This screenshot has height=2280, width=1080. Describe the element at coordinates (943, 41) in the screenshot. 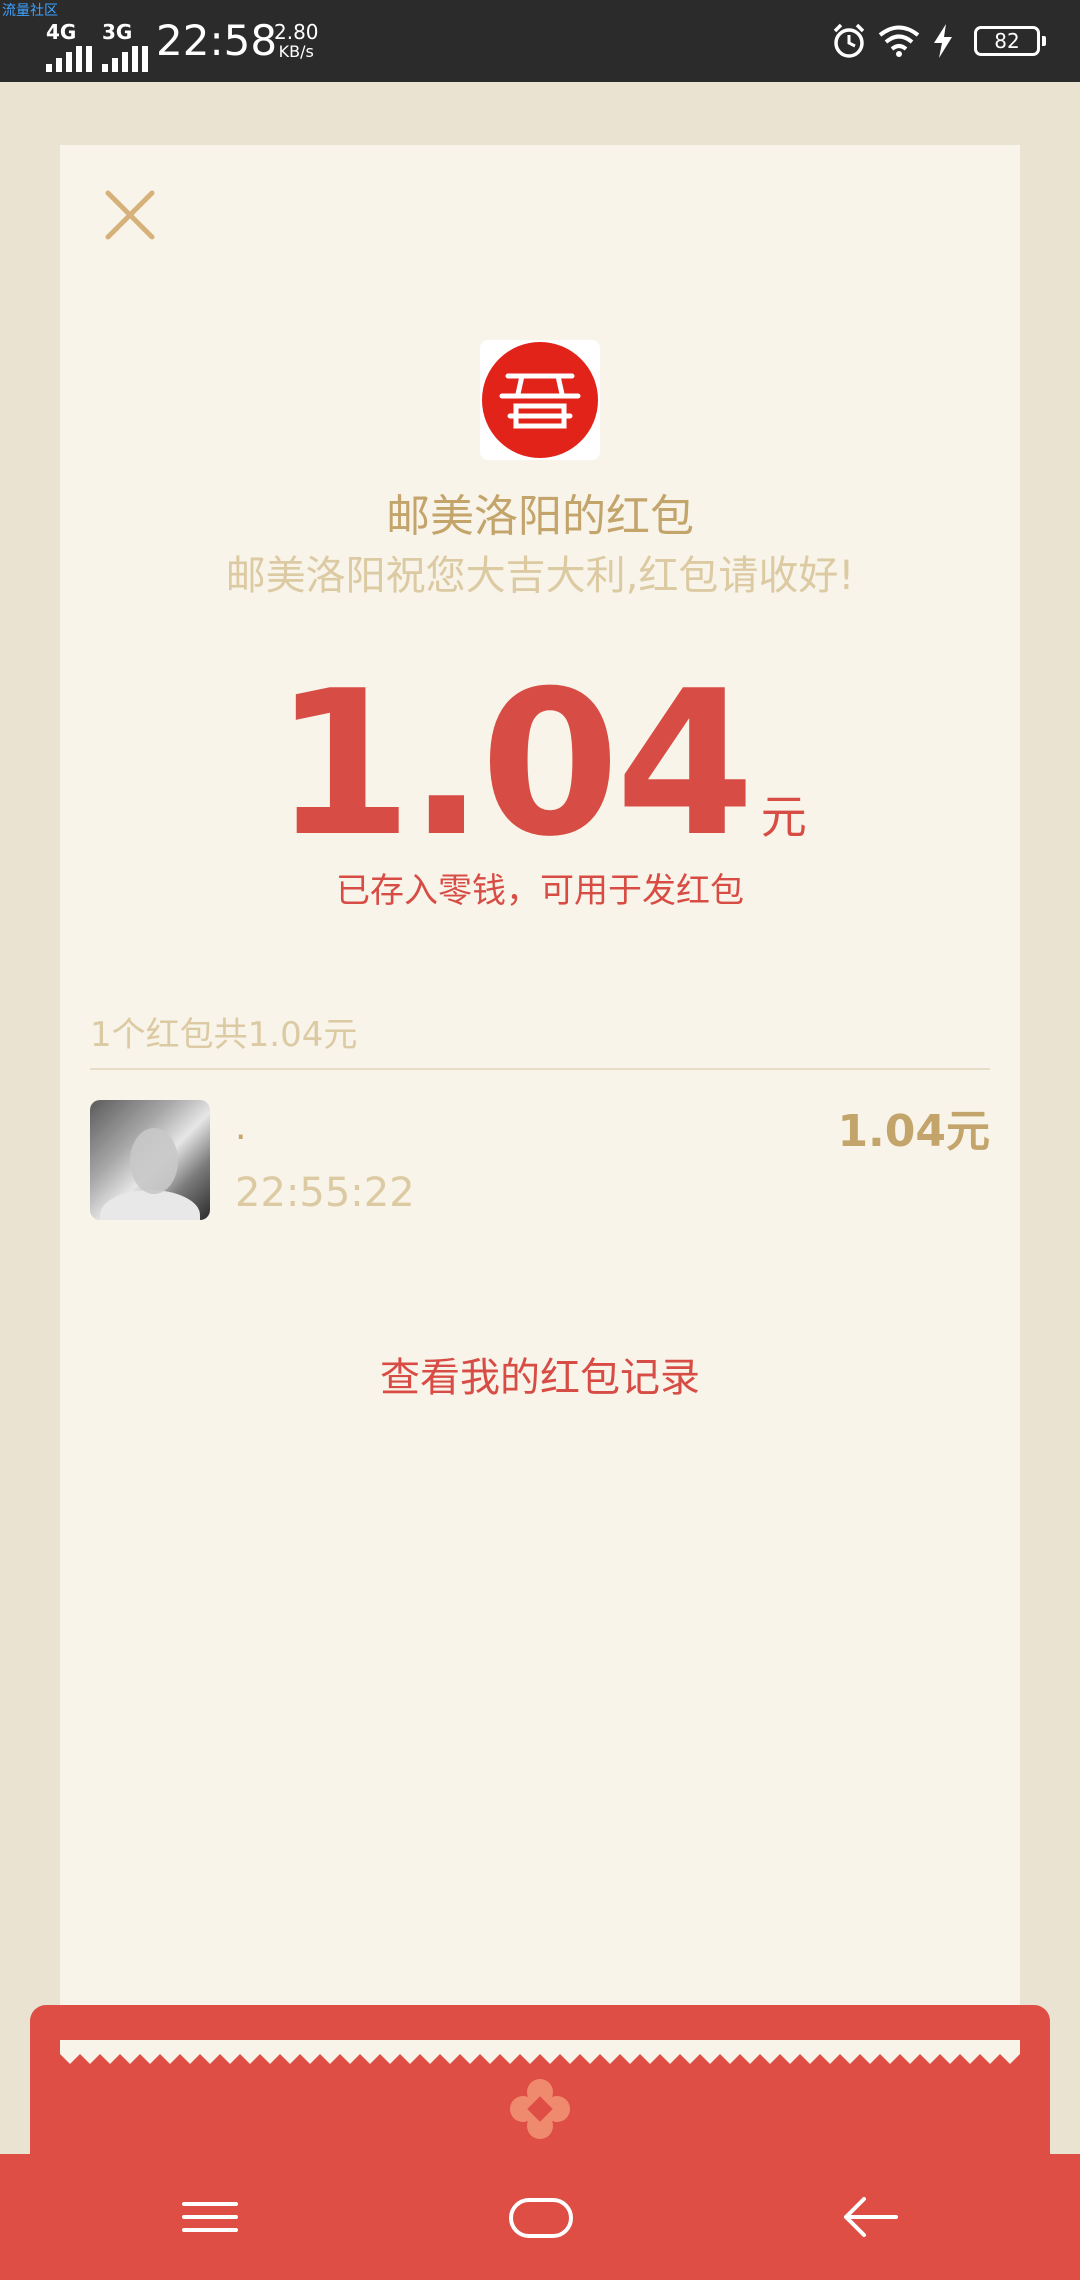

I see `charging-icon` at that location.